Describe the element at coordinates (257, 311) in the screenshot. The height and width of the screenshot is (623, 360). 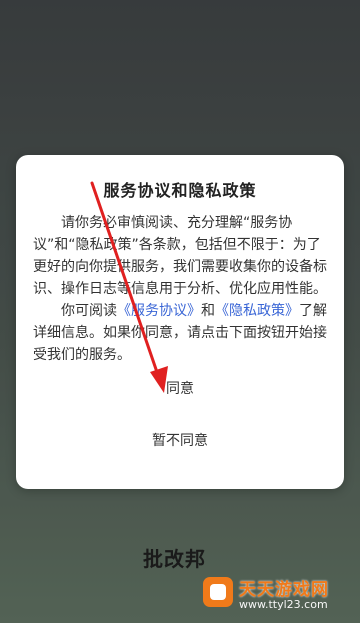
I see `privacy-policy-link: 《隐私政策》` at that location.